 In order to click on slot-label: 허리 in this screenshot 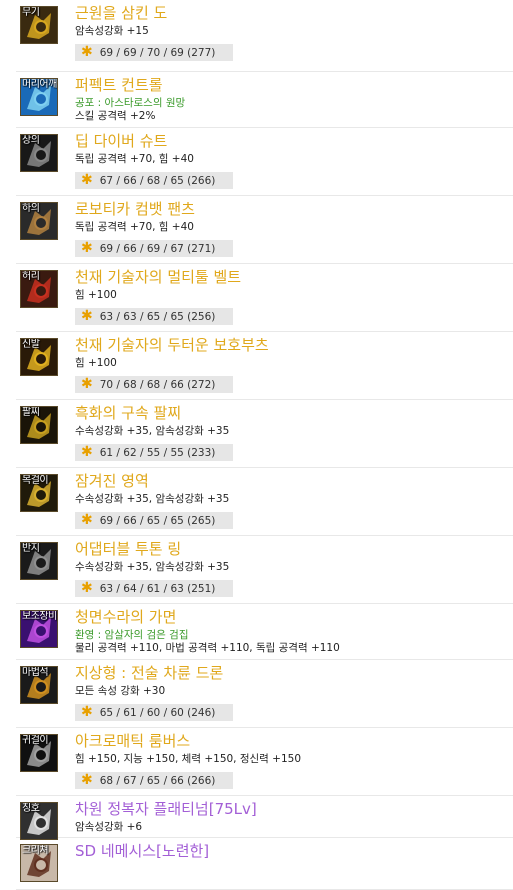, I will do `click(31, 276)`.